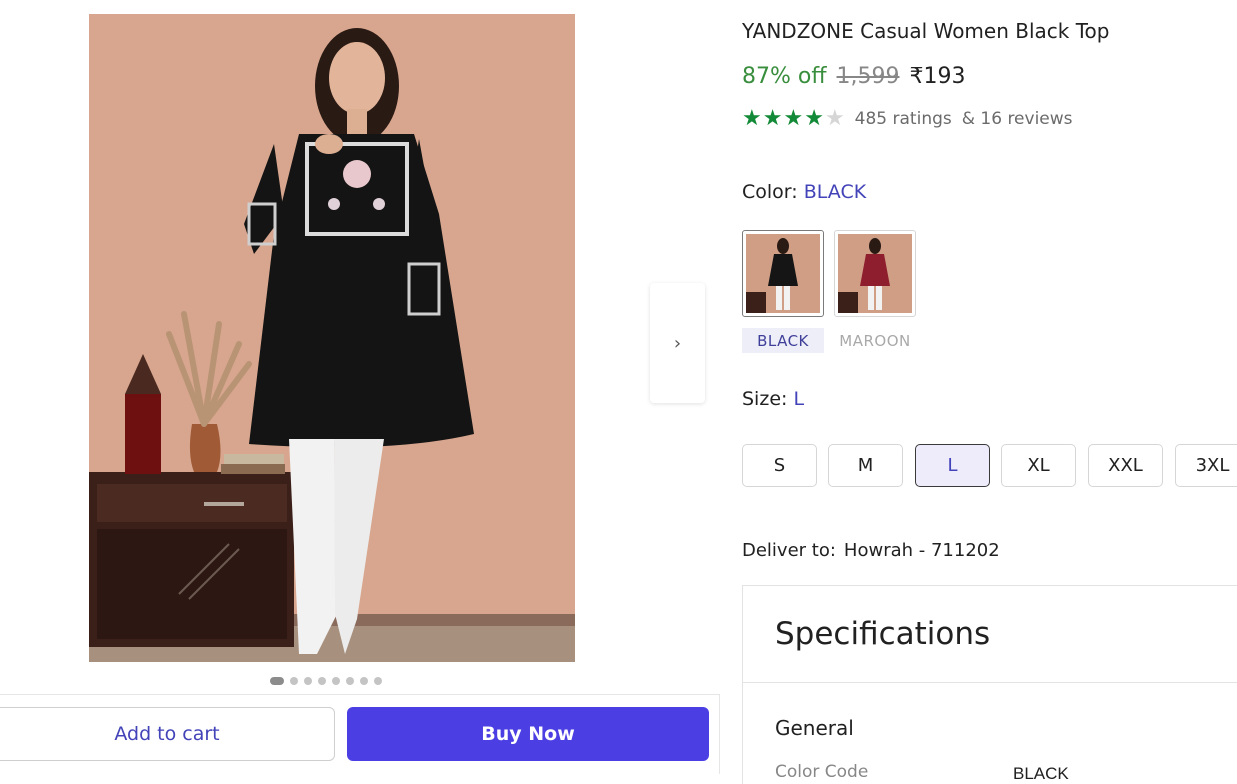  I want to click on size-label: Size: L, so click(773, 399).